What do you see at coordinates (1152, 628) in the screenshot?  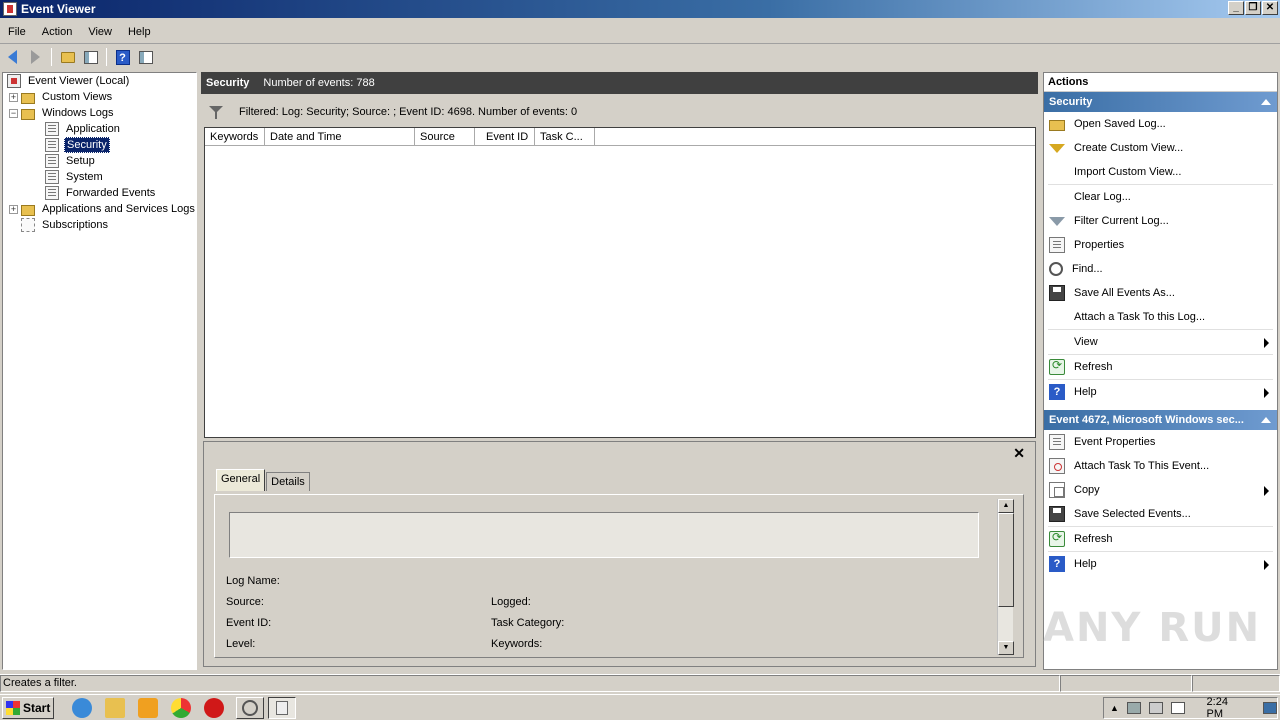 I see `anyrun-watermark: ANY RUN` at bounding box center [1152, 628].